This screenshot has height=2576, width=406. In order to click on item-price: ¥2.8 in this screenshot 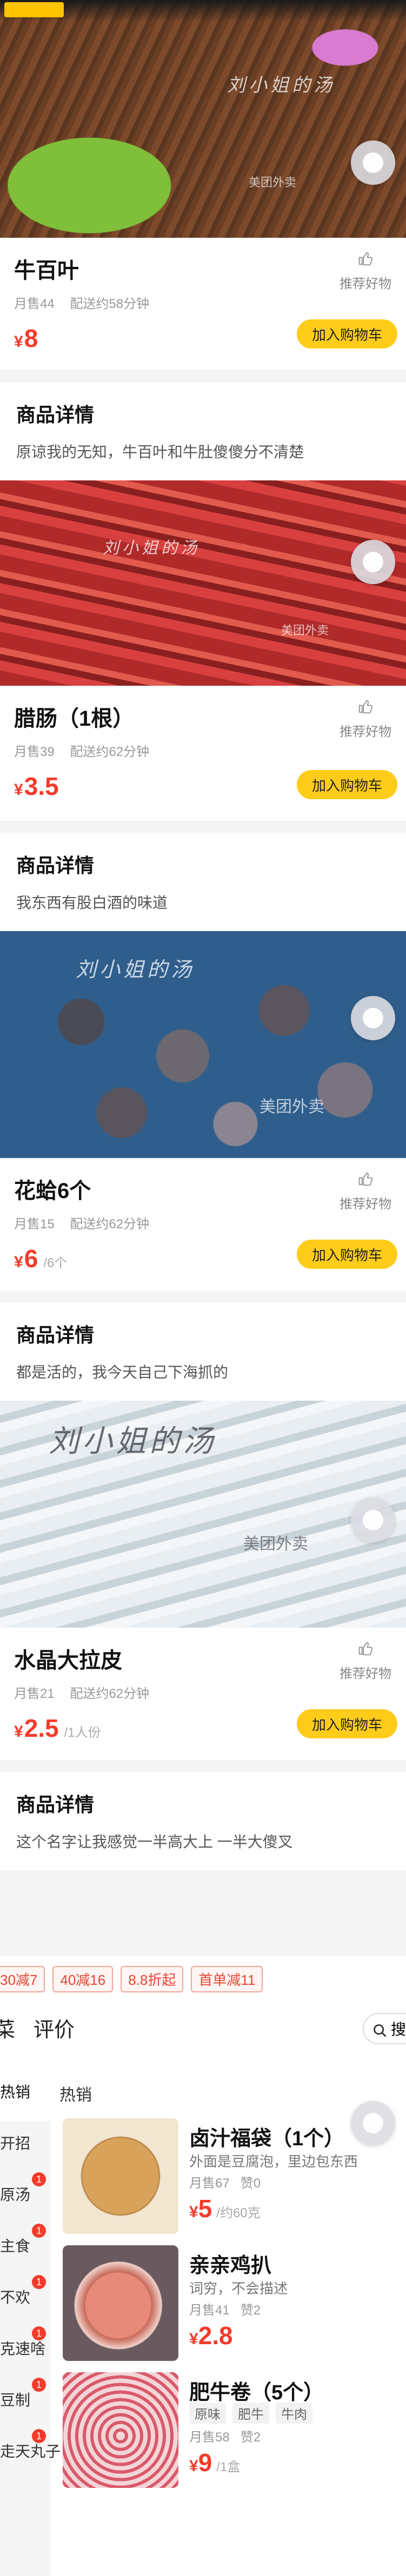, I will do `click(211, 2335)`.